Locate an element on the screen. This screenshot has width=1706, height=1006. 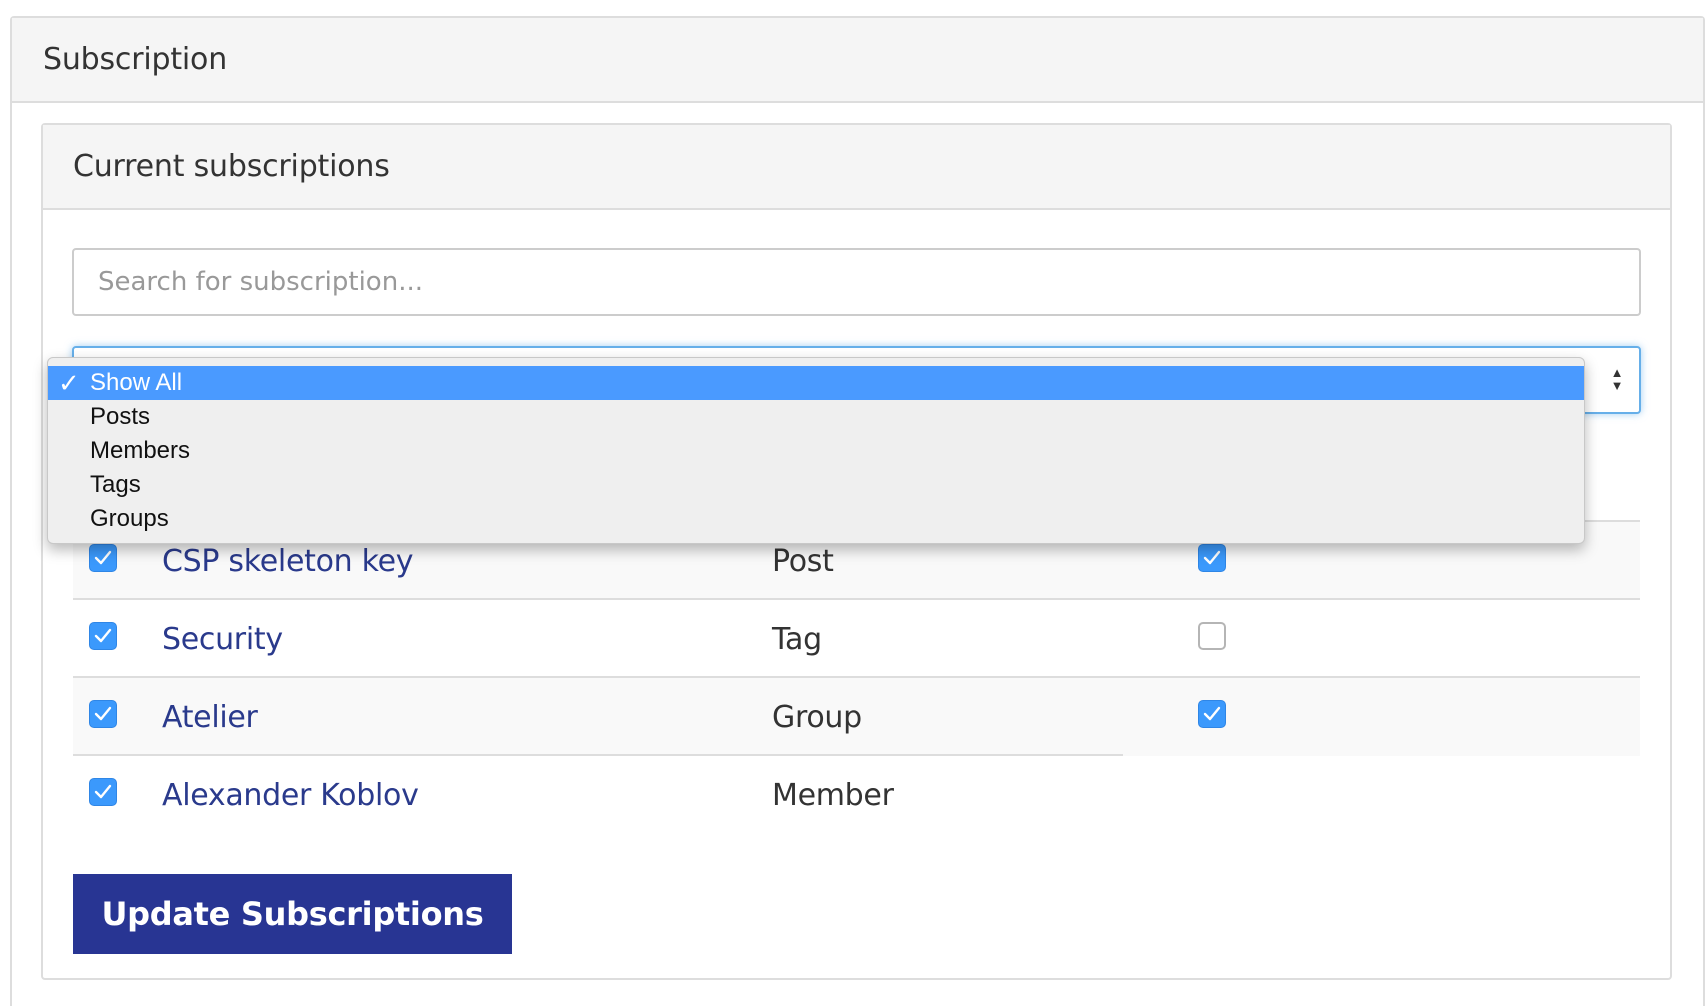
table-row: Atelier Group is located at coordinates (856, 717).